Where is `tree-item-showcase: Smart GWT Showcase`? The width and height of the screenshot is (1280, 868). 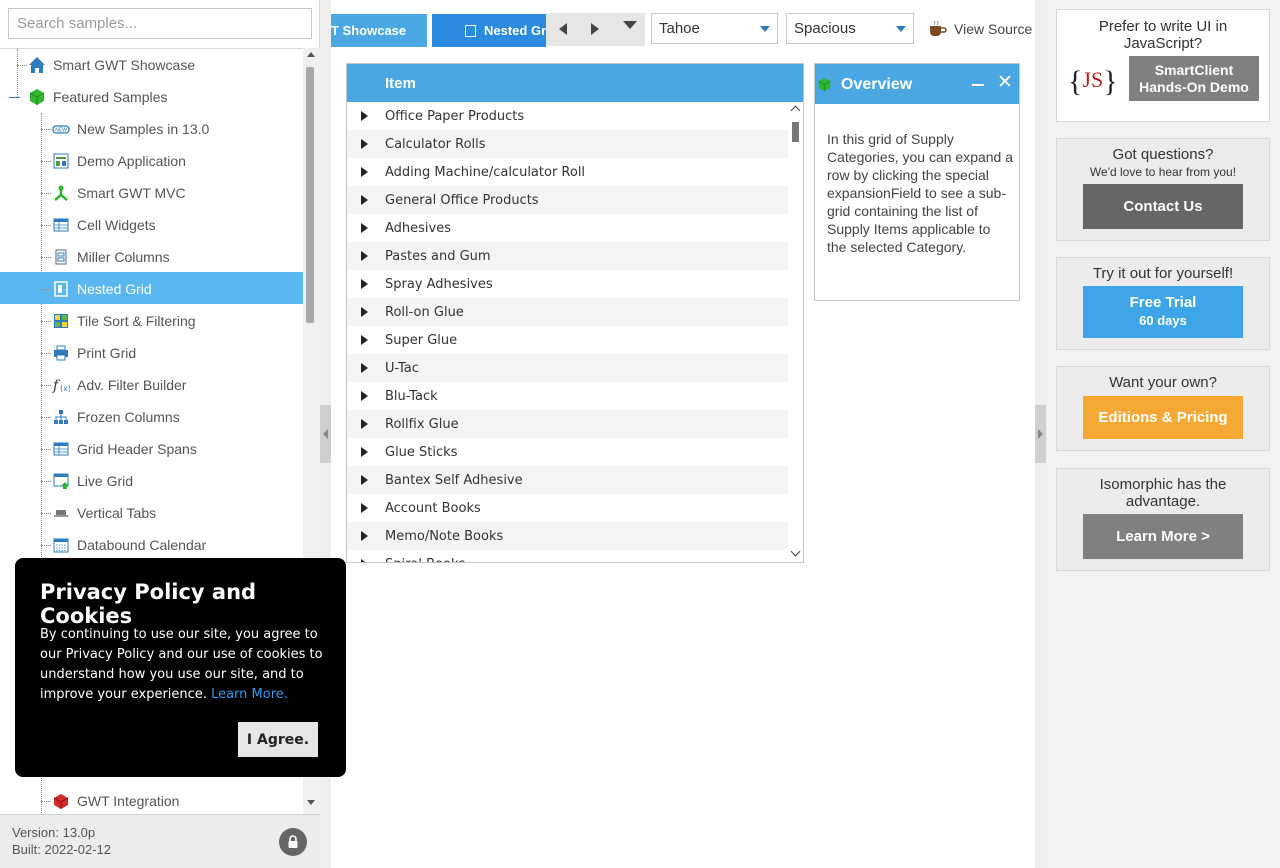 tree-item-showcase: Smart GWT Showcase is located at coordinates (111, 65).